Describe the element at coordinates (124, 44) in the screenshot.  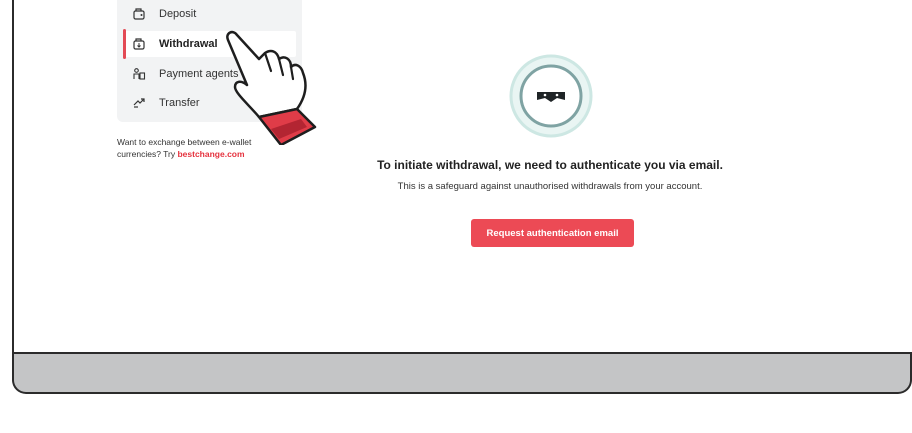
I see `active-indicator` at that location.